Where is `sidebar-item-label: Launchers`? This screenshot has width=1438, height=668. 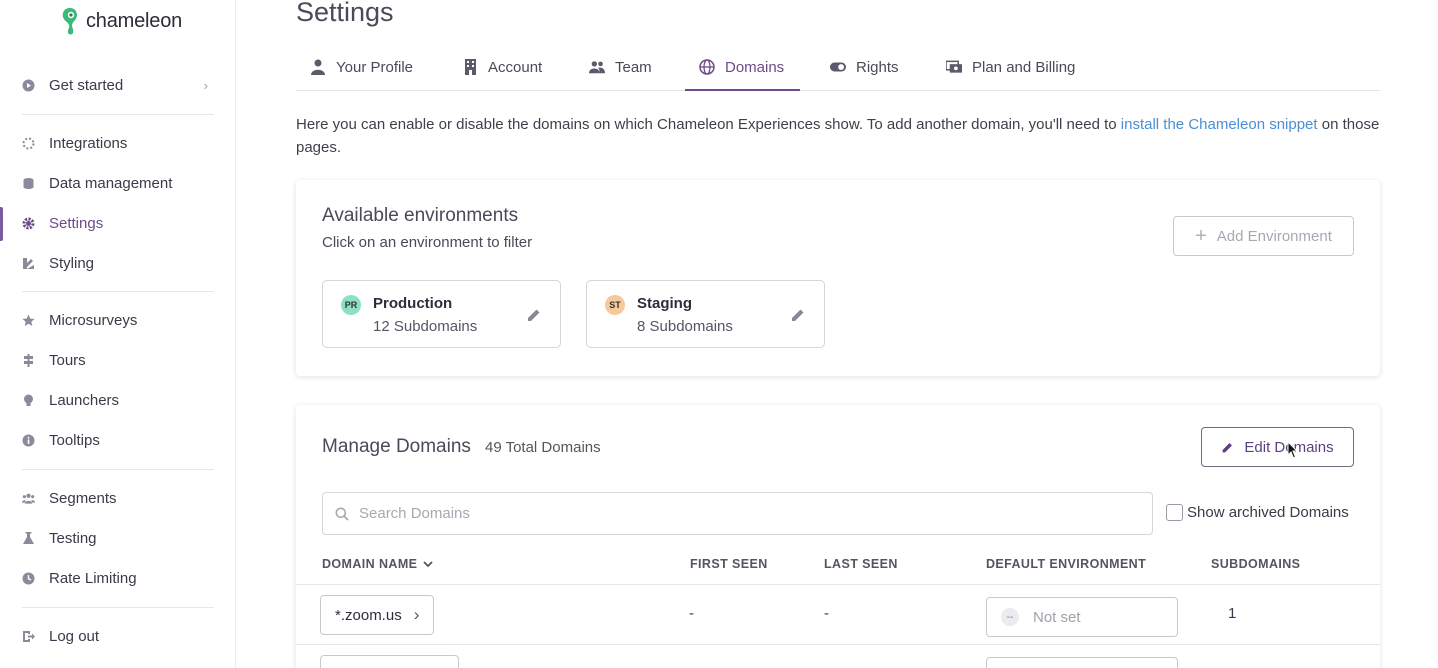
sidebar-item-label: Launchers is located at coordinates (84, 400).